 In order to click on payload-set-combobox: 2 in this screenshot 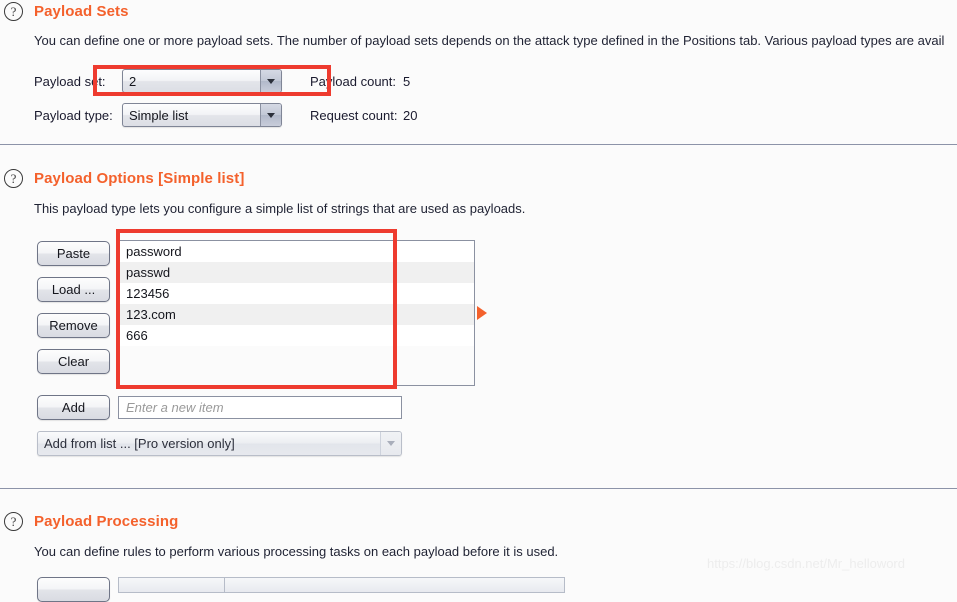, I will do `click(202, 81)`.